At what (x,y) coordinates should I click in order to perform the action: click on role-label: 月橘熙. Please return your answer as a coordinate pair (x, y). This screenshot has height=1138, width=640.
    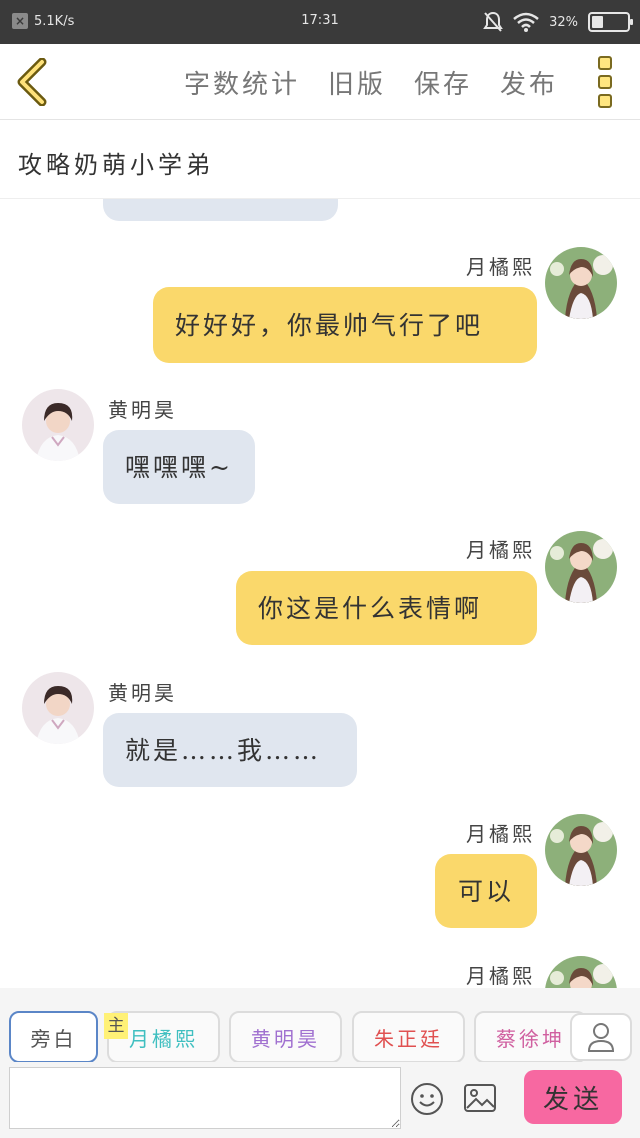
    Looking at the image, I should click on (163, 1038).